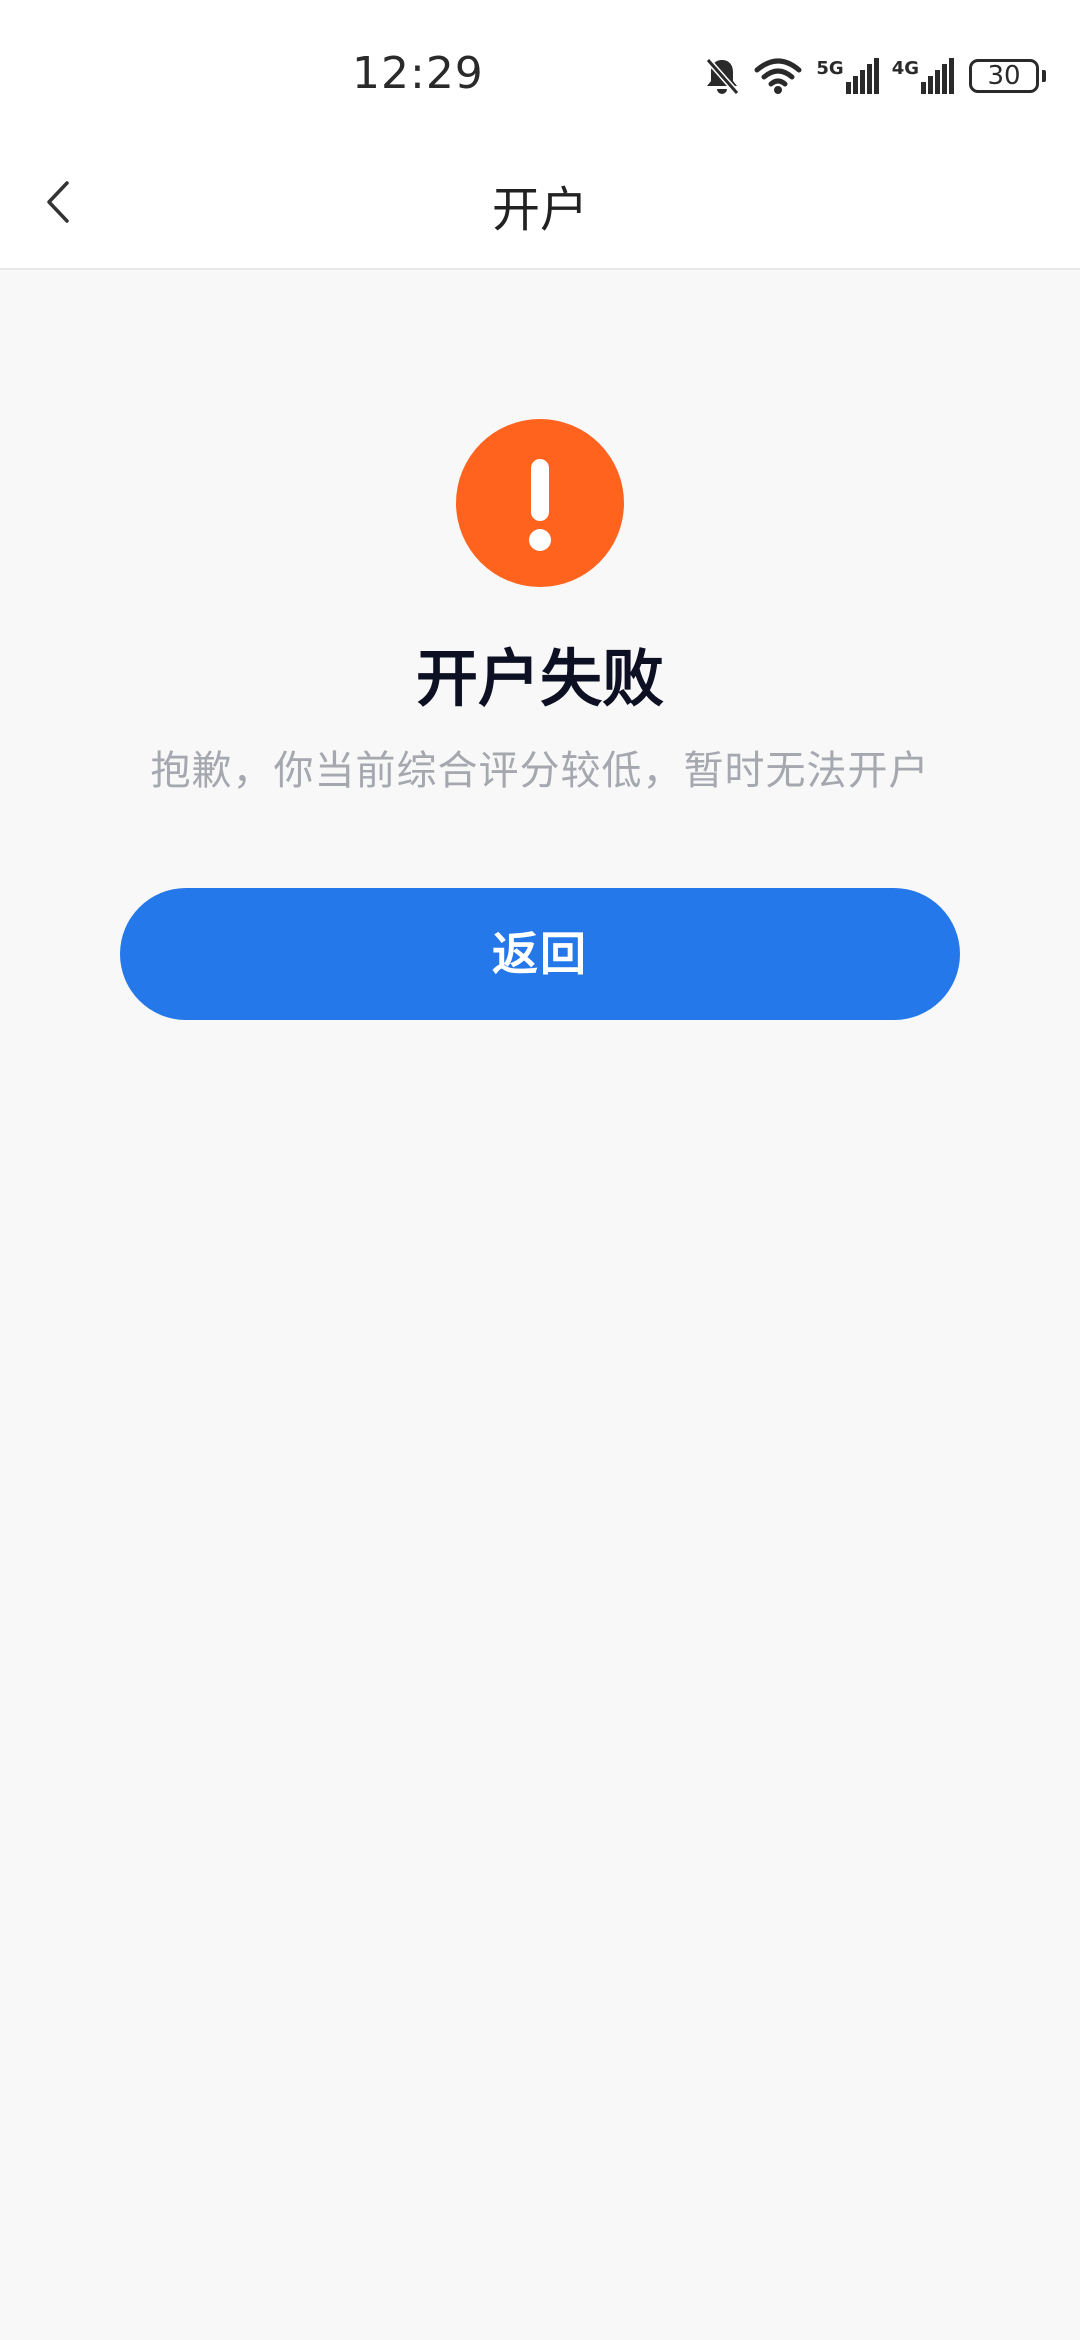 Image resolution: width=1080 pixels, height=2340 pixels. Describe the element at coordinates (540, 135) in the screenshot. I see `top-bar: 12:29 5G 4G 30 开户` at that location.